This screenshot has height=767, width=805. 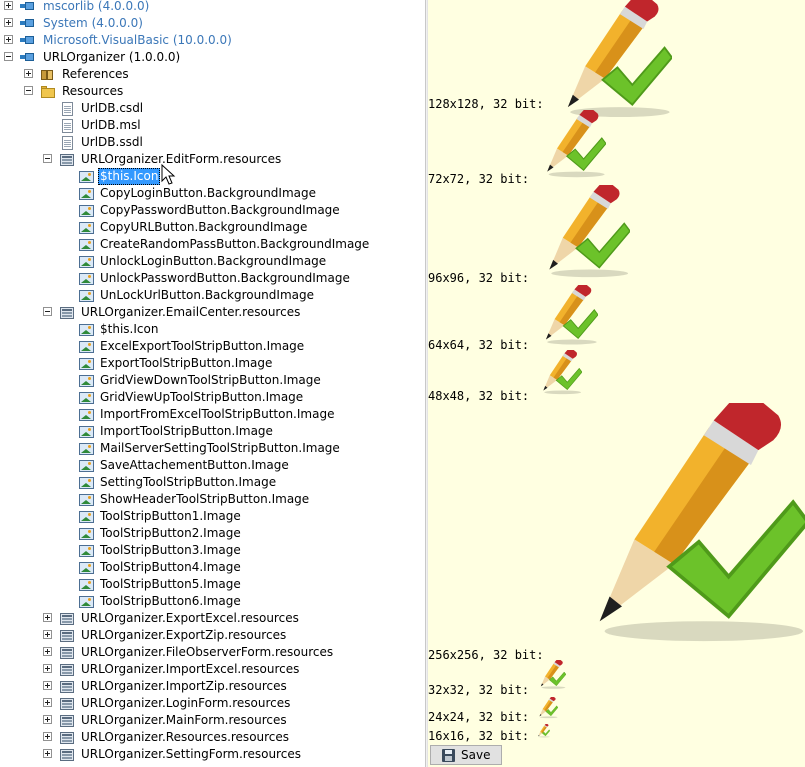 What do you see at coordinates (194, 465) in the screenshot?
I see `tree-item-label: SaveAttachementButton.Image` at bounding box center [194, 465].